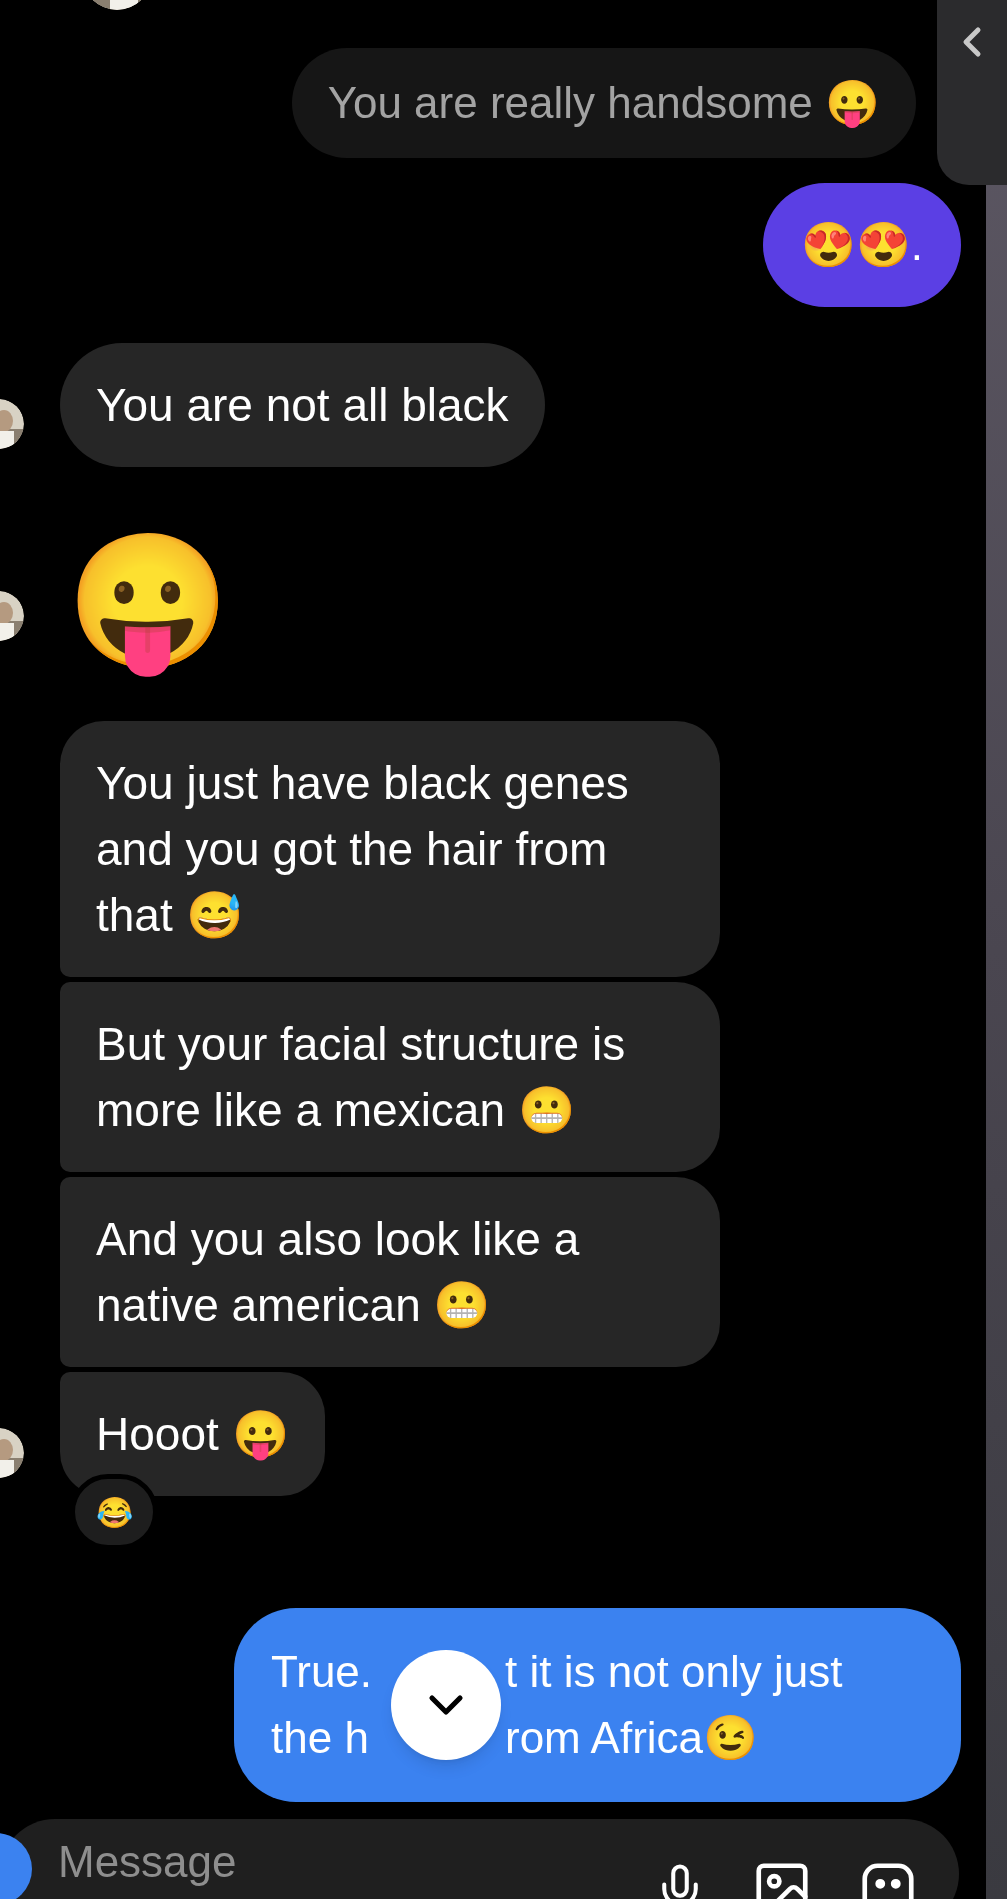 Image resolution: width=1007 pixels, height=1899 pixels. I want to click on message-text: the h, so click(320, 1738).